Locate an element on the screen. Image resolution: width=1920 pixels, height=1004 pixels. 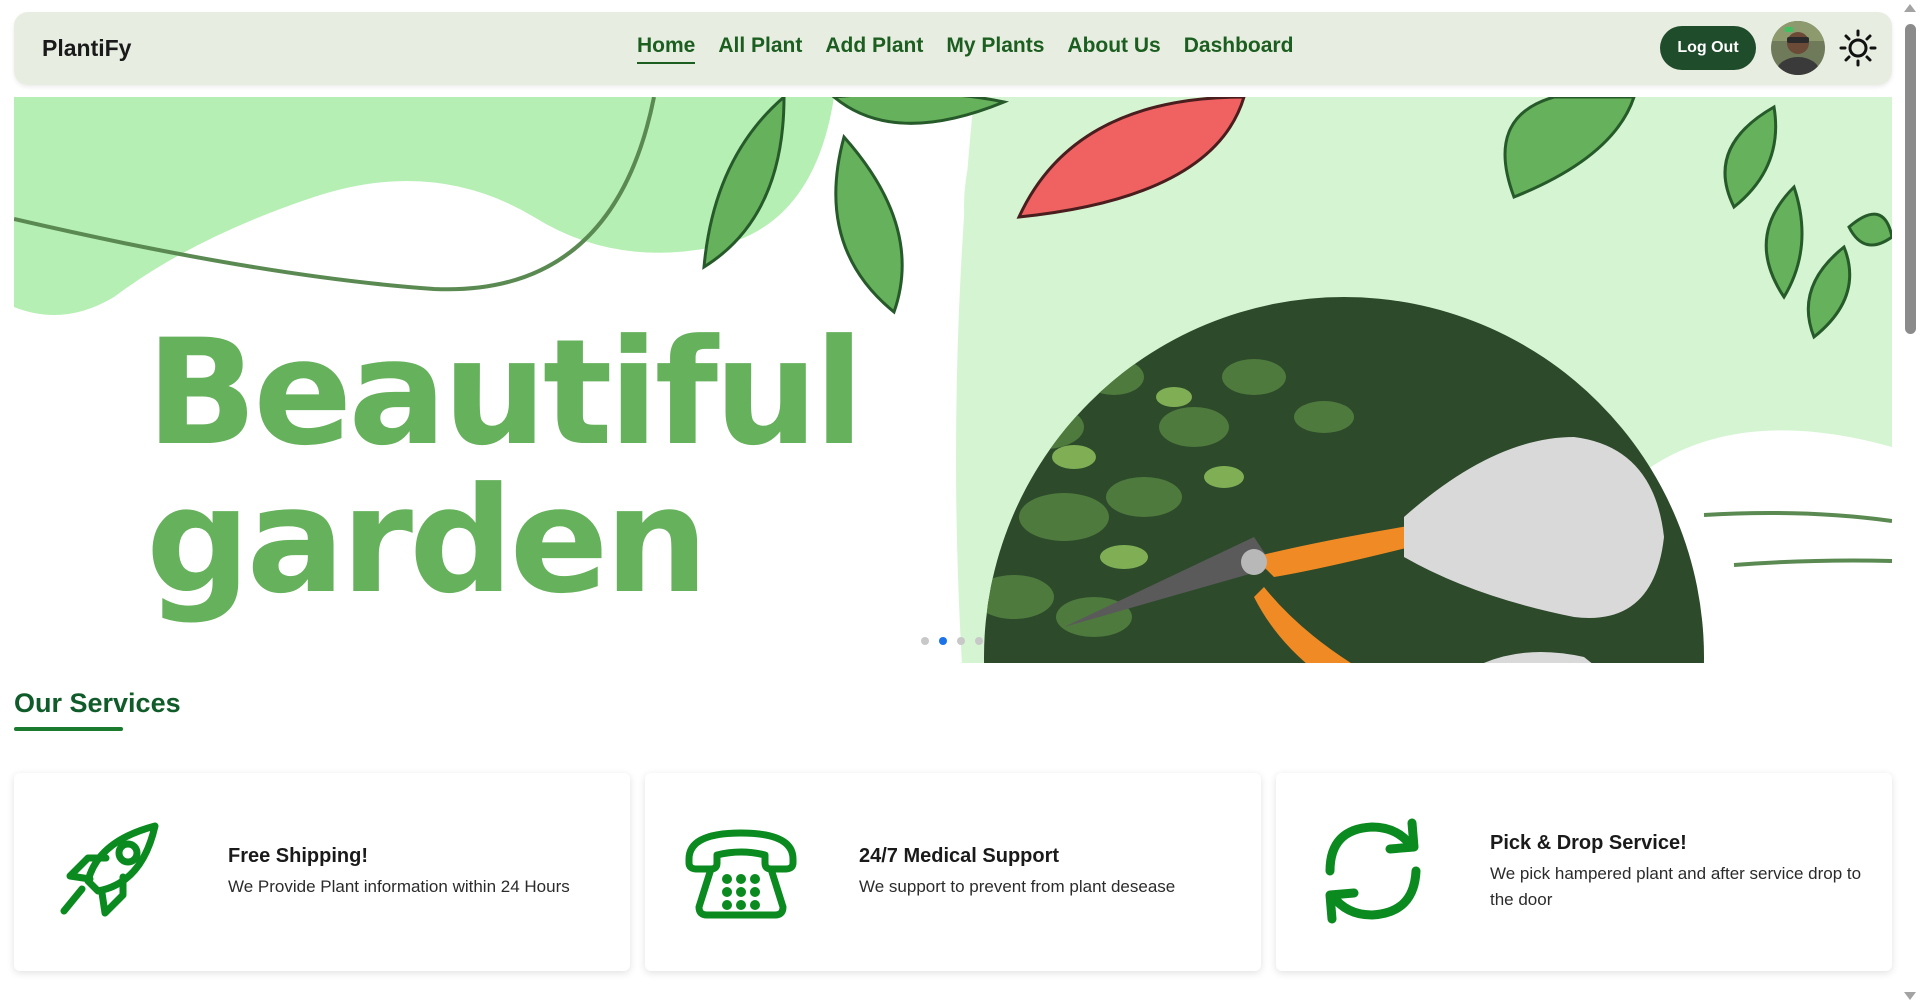
refresh-icon is located at coordinates (1372, 871).